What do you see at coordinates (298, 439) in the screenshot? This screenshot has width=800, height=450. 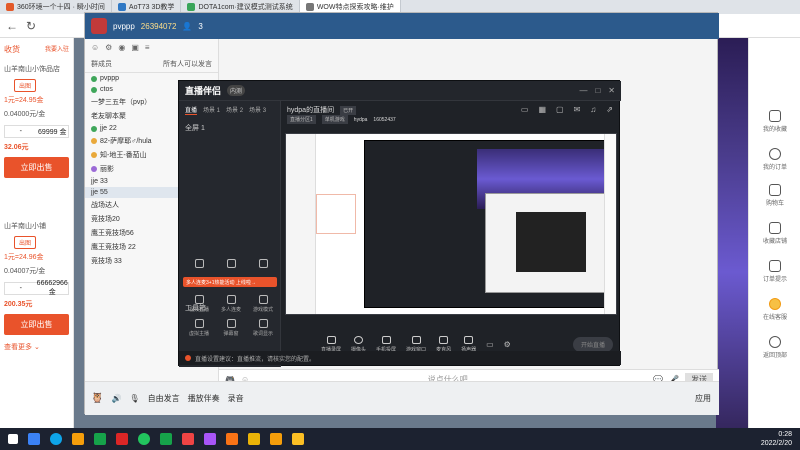 I see `owl-app-icon` at bounding box center [298, 439].